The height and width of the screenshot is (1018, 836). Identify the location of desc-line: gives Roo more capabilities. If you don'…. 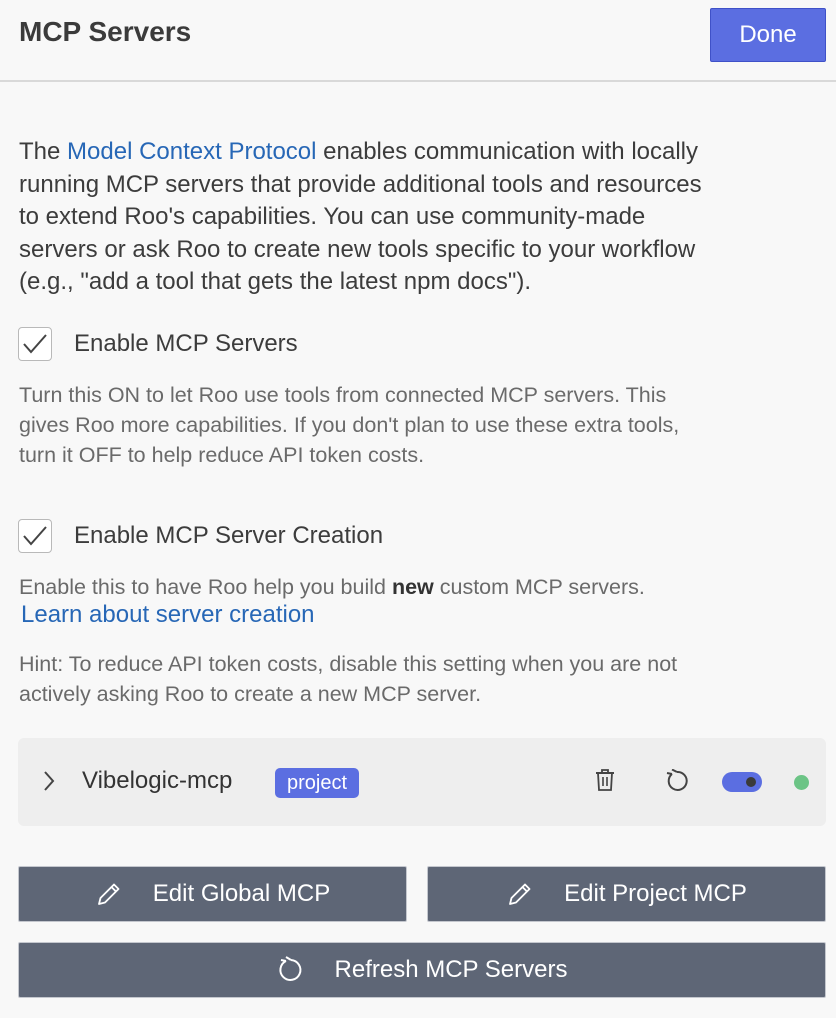
(349, 425).